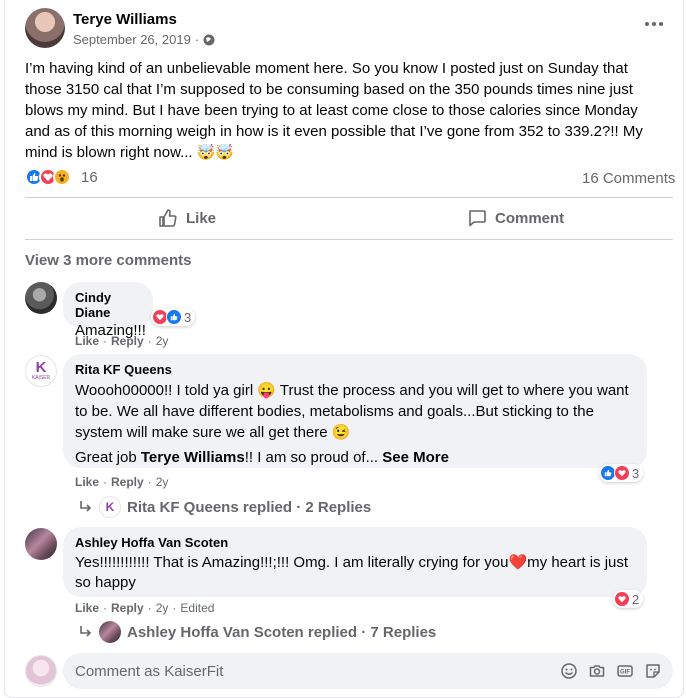  What do you see at coordinates (349, 197) in the screenshot?
I see `divider-top` at bounding box center [349, 197].